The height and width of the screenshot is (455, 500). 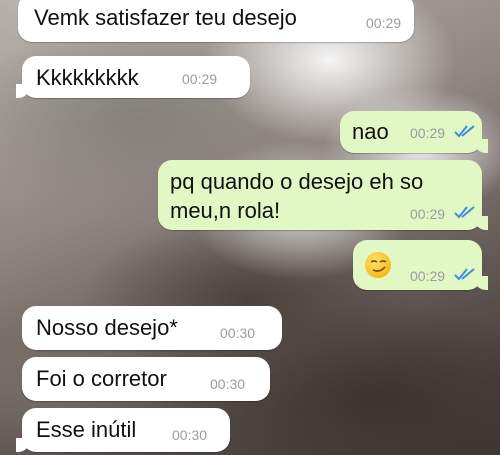 I want to click on message-text: nao, so click(x=370, y=131).